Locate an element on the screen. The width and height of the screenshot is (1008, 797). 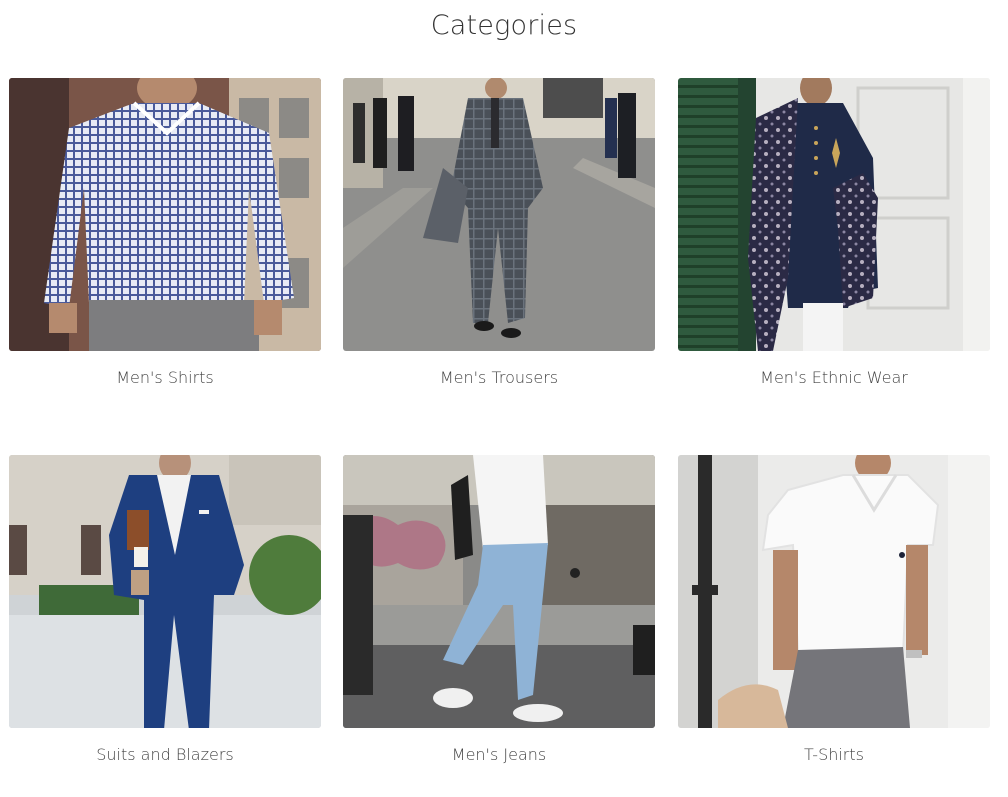
category-image-mens-ethnic-wear is located at coordinates (834, 214).